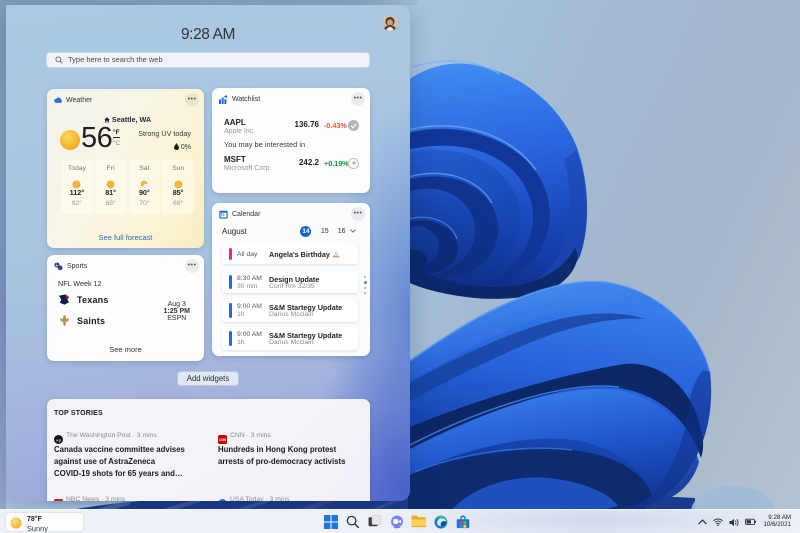  What do you see at coordinates (223, 440) in the screenshot?
I see `svg-text: CNN` at bounding box center [223, 440].